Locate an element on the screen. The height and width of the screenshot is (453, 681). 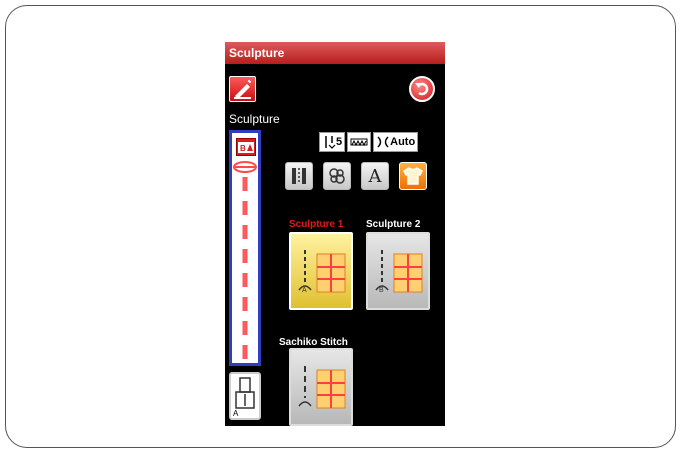
letter-mode-button: A is located at coordinates (375, 176).